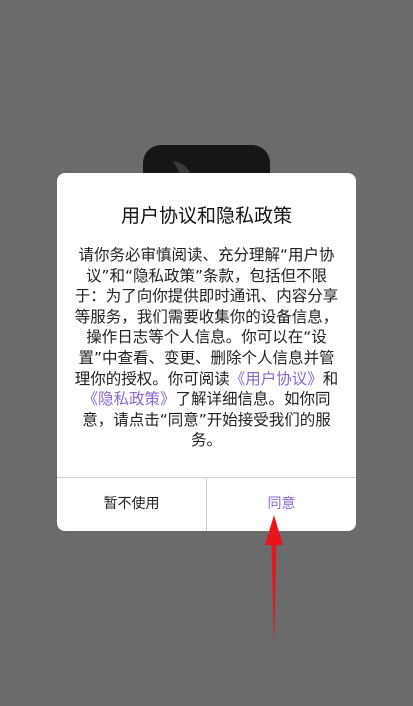  Describe the element at coordinates (128, 399) in the screenshot. I see `privacy-policy-link: 《隐私政策》` at that location.